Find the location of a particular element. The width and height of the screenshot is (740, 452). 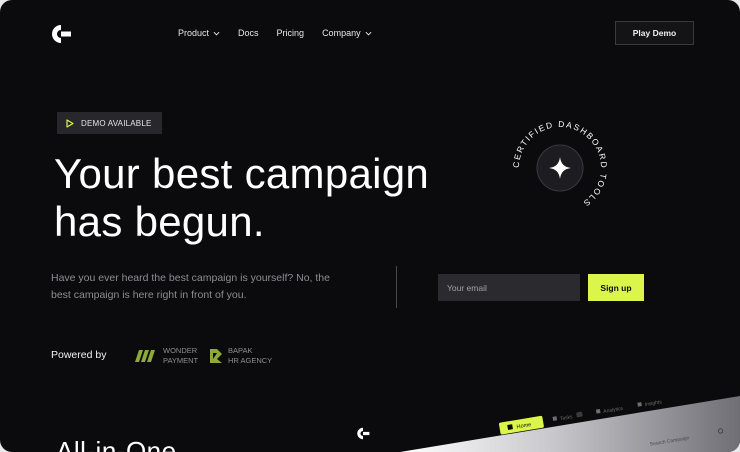

preview-home-label: Home is located at coordinates (523, 426).